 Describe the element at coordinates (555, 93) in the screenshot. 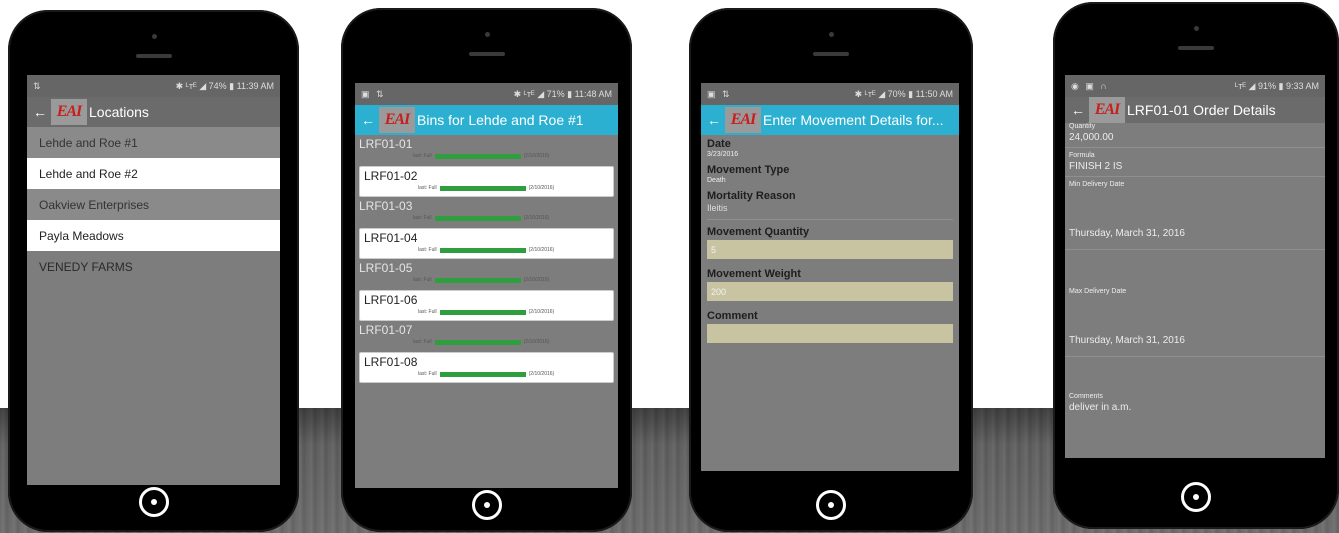

I see `battery-percent: 71%` at that location.